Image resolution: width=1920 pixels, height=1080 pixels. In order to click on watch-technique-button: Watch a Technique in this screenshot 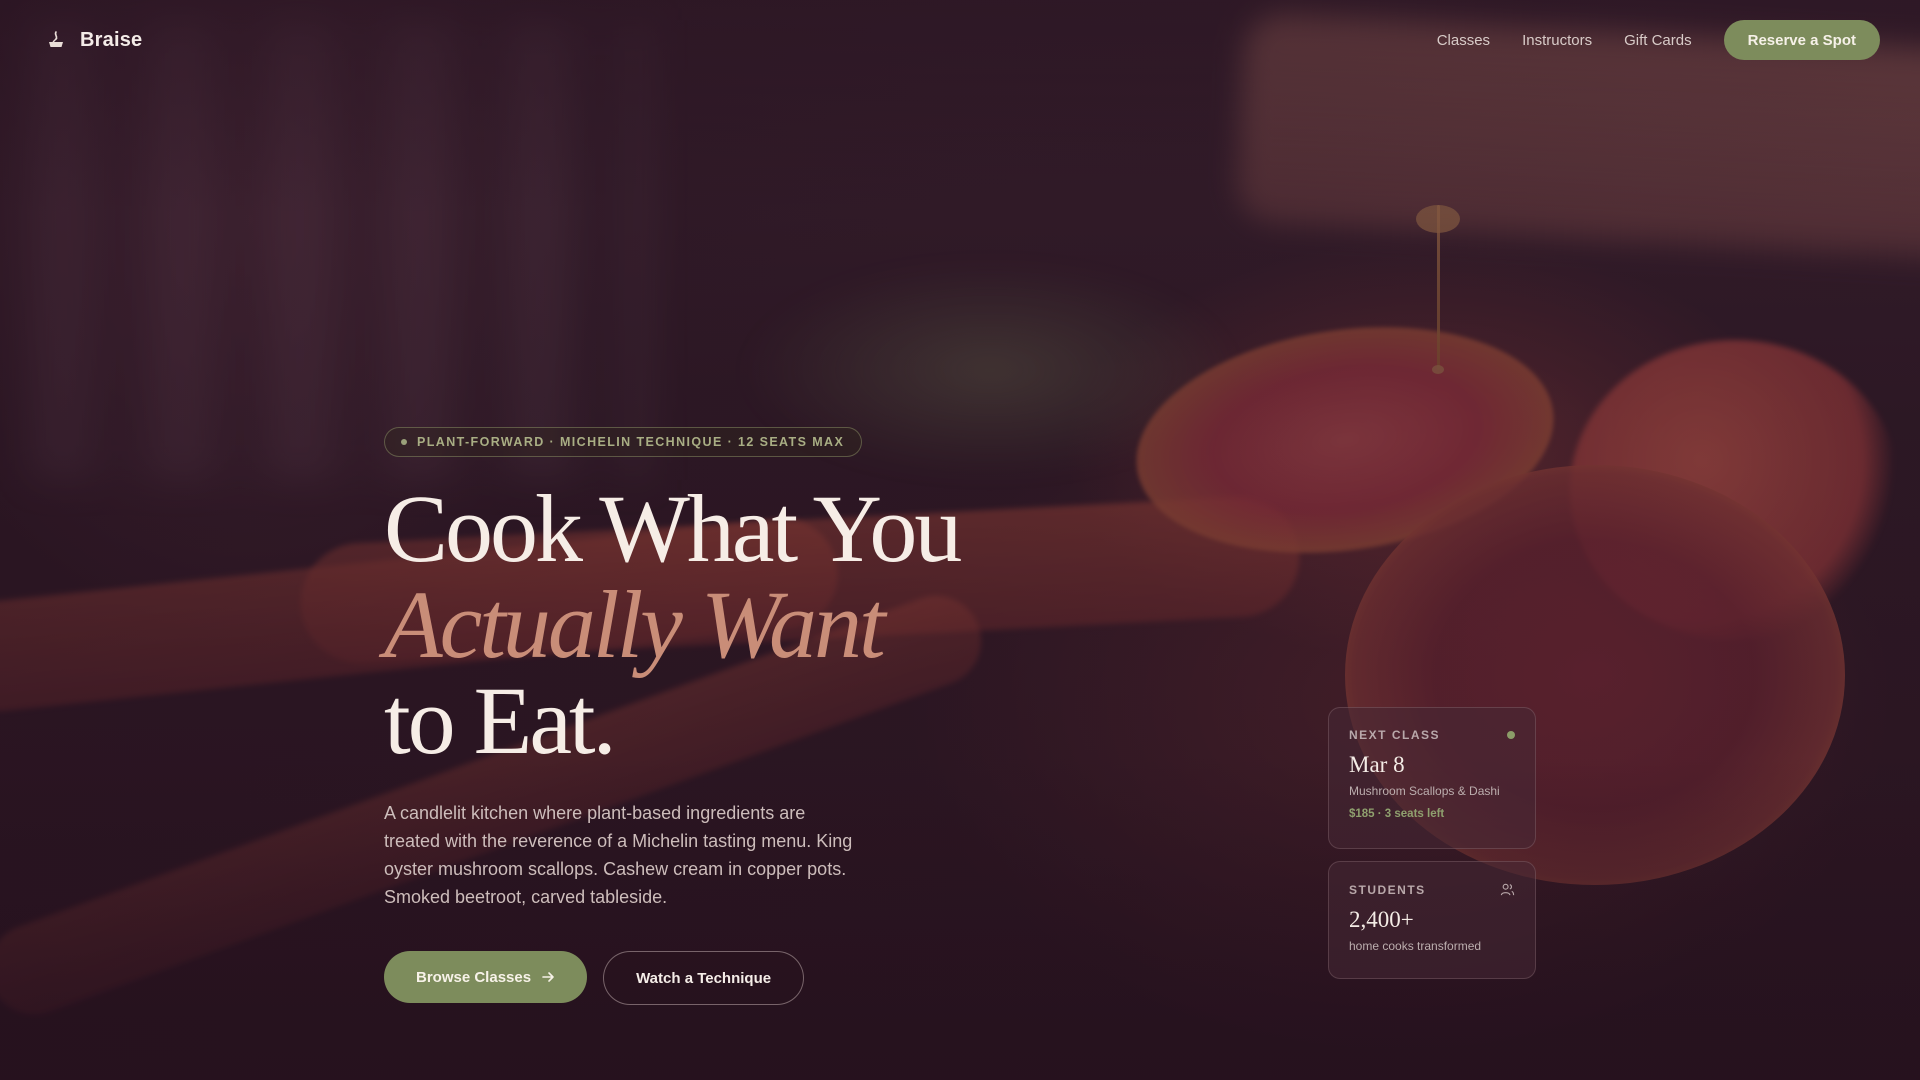, I will do `click(704, 978)`.